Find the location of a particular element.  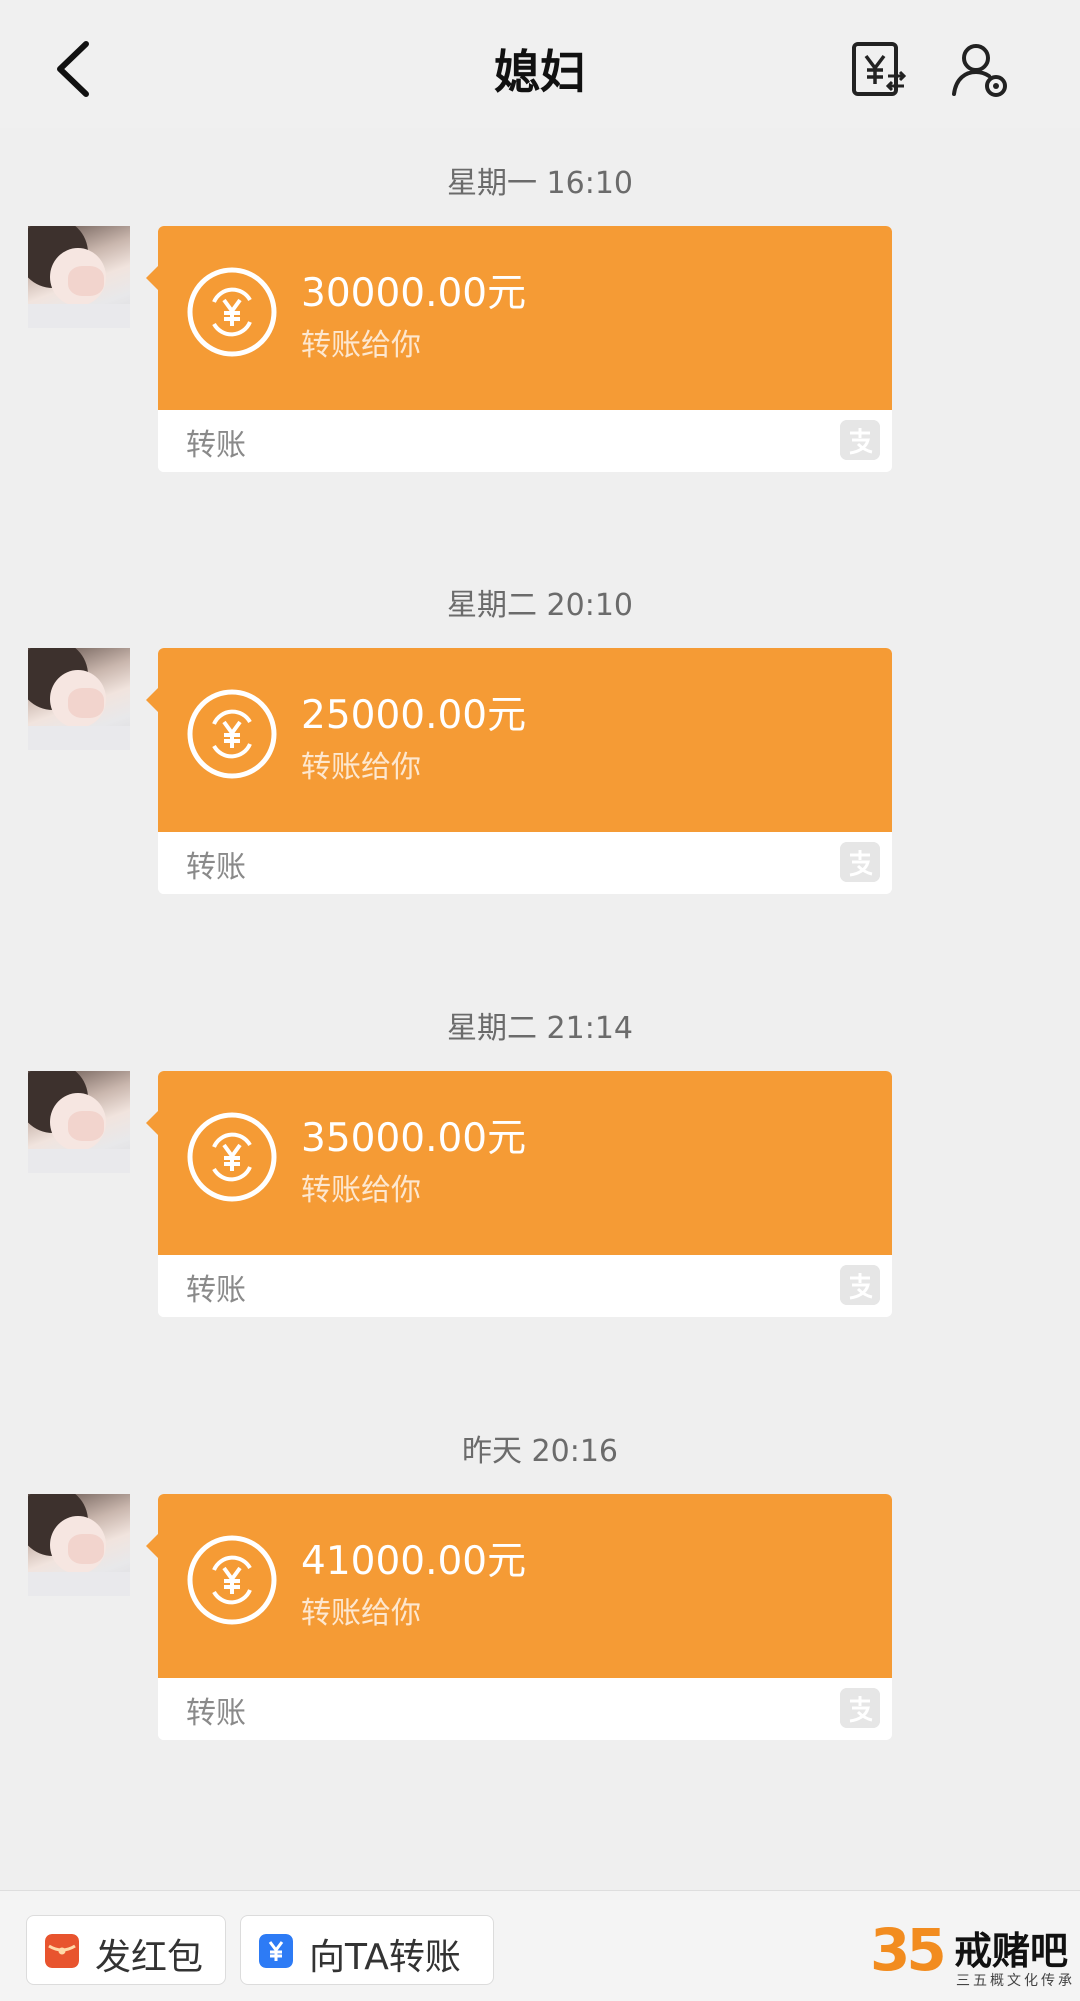

back-button is located at coordinates (76, 69).